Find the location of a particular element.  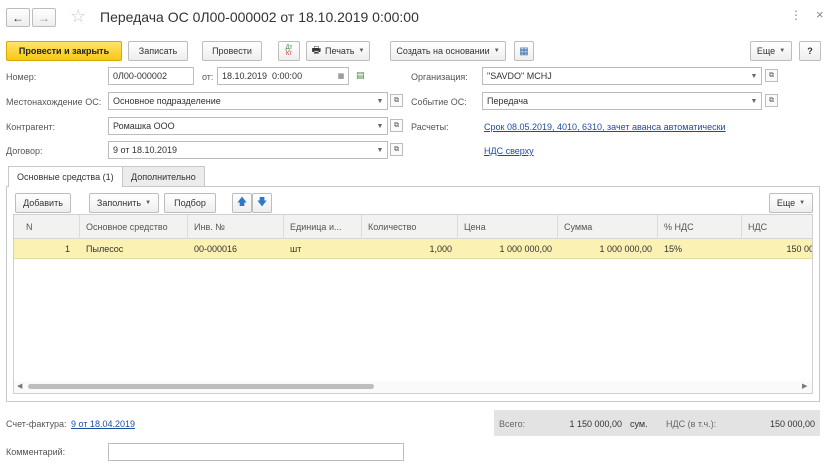

arrow-right-icon: → is located at coordinates (44, 17).